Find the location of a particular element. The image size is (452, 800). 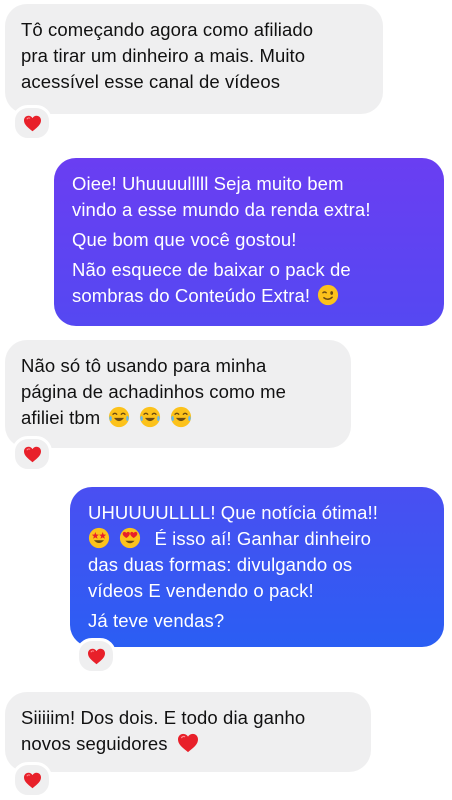

message-text-line: Siiiiim! Dos dois. E todo dia ganho is located at coordinates (163, 717).